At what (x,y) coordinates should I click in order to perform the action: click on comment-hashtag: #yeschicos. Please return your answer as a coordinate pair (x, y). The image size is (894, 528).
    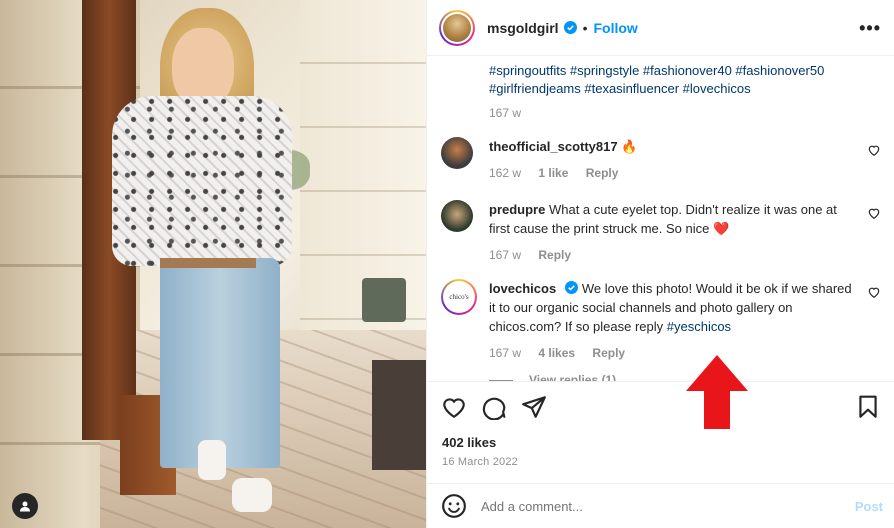
    Looking at the image, I should click on (699, 326).